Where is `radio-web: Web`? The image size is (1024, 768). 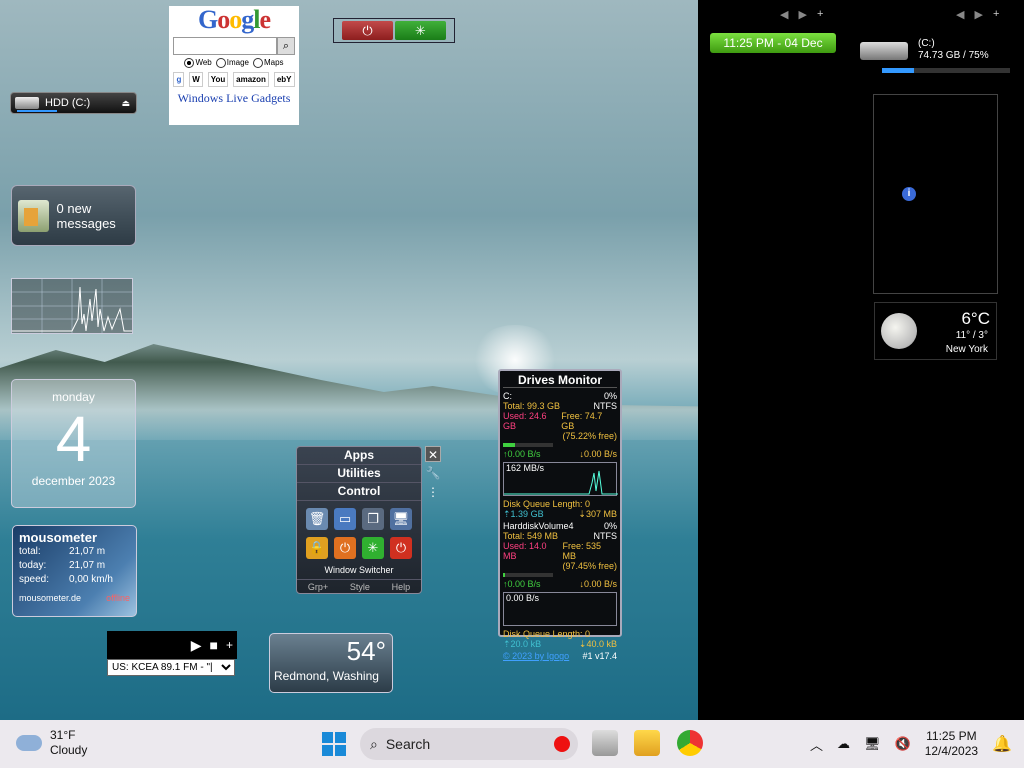 radio-web: Web is located at coordinates (198, 63).